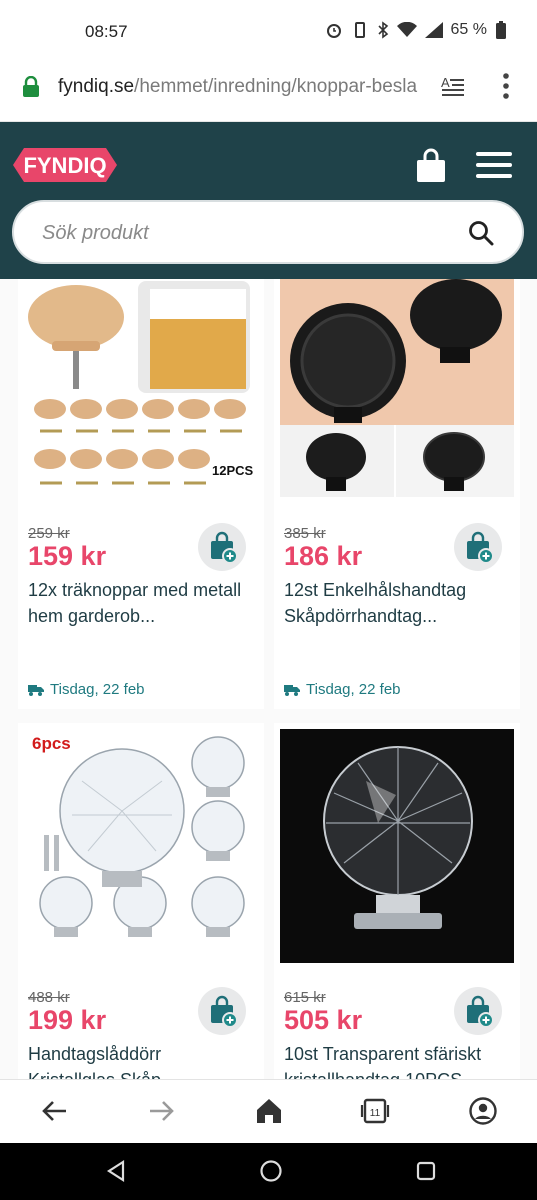  What do you see at coordinates (268, 232) in the screenshot?
I see `search-input: Sök produkt` at bounding box center [268, 232].